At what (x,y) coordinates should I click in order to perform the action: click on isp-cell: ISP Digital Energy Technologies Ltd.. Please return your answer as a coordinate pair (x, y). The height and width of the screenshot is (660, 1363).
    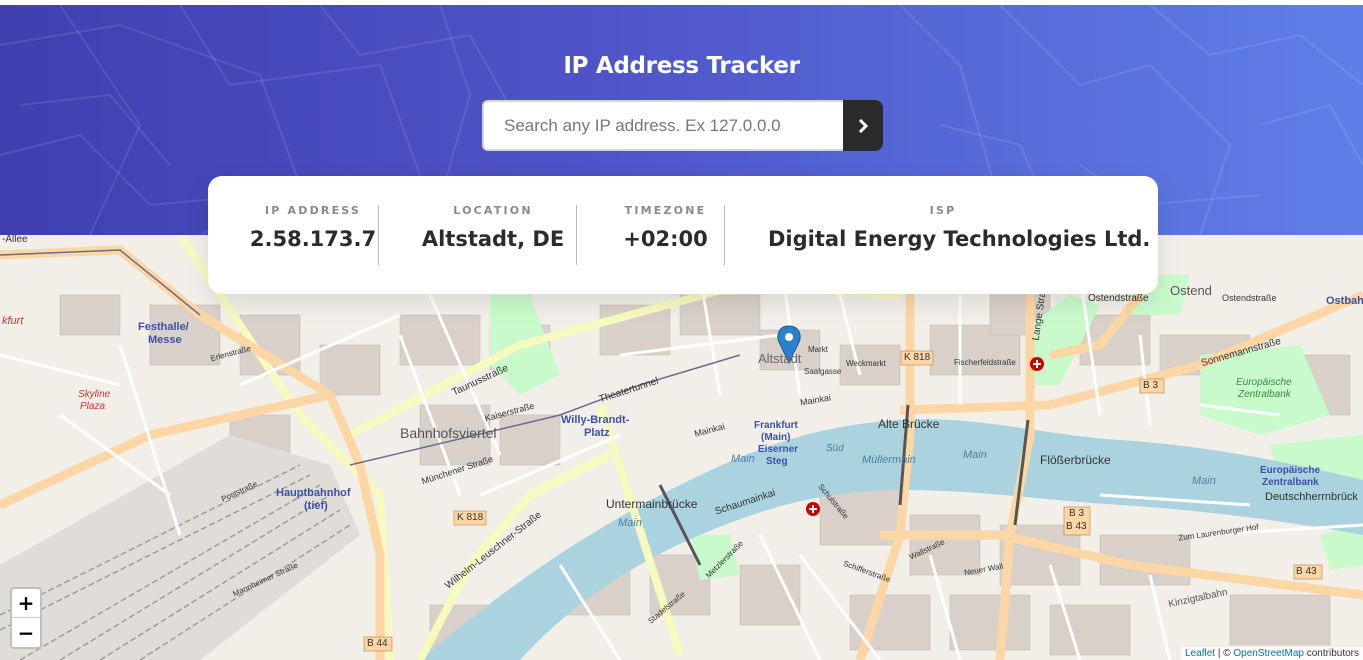
    Looking at the image, I should click on (959, 227).